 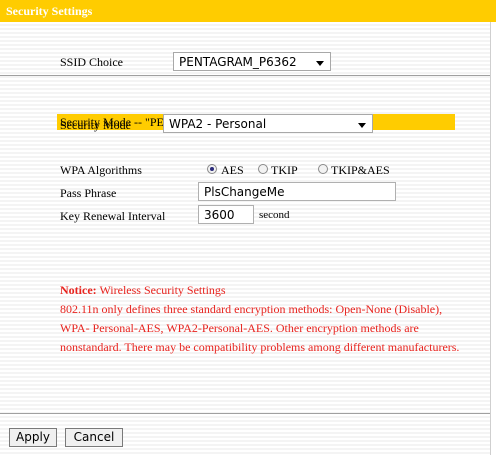 What do you see at coordinates (212, 169) in the screenshot?
I see `radio-aes` at bounding box center [212, 169].